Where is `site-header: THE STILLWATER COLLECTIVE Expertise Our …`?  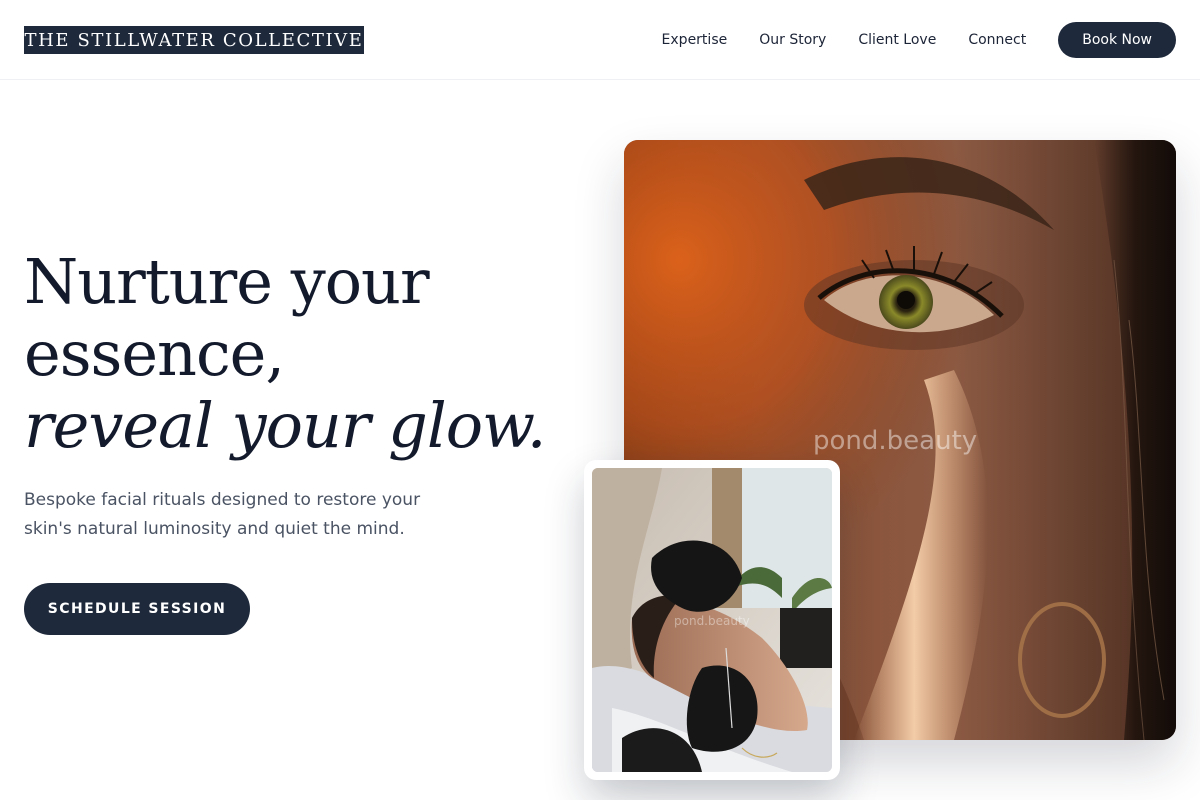 site-header: THE STILLWATER COLLECTIVE Expertise Our … is located at coordinates (600, 40).